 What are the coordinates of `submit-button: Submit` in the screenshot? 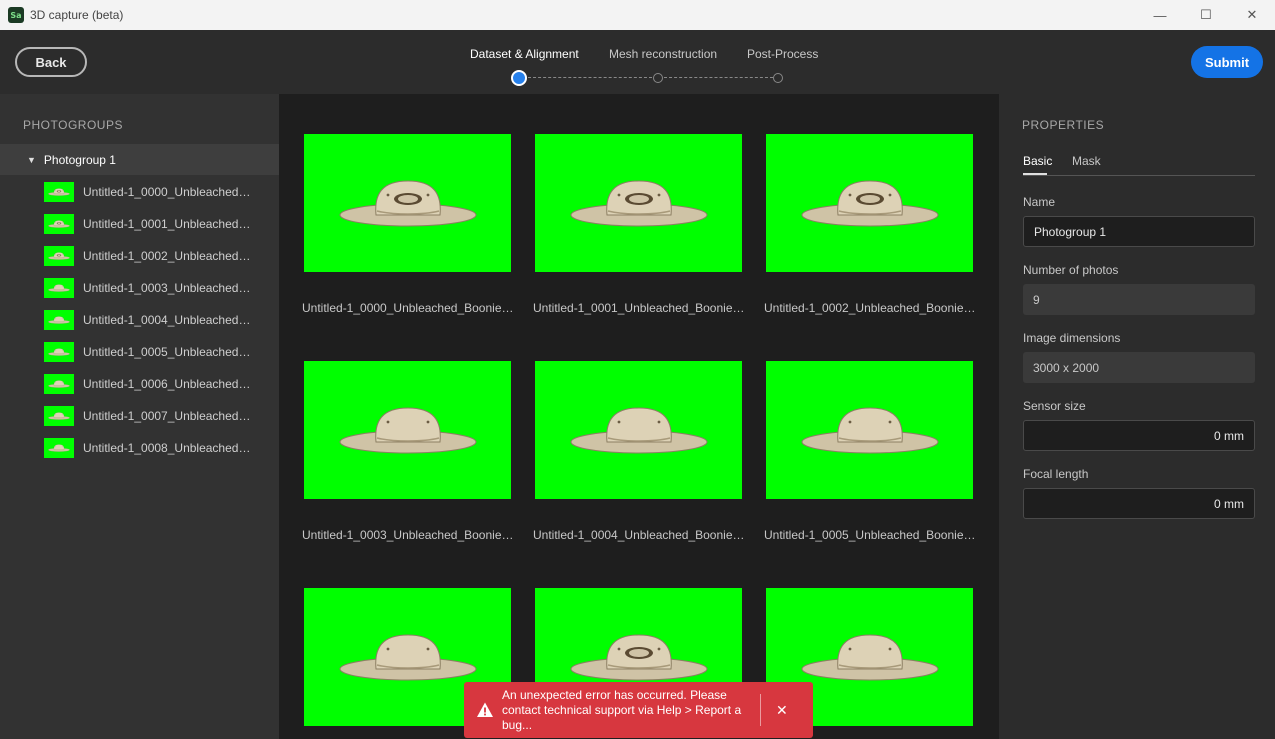 It's located at (1227, 62).